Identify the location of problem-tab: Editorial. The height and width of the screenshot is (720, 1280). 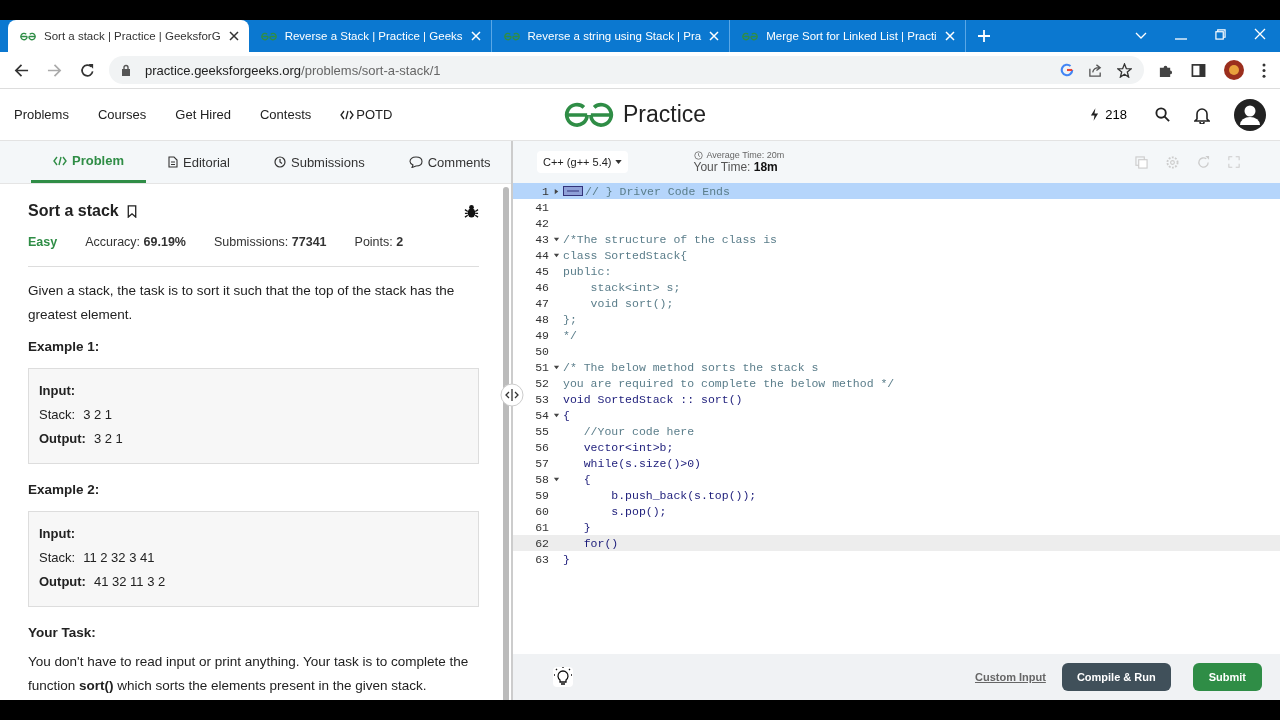
(199, 162).